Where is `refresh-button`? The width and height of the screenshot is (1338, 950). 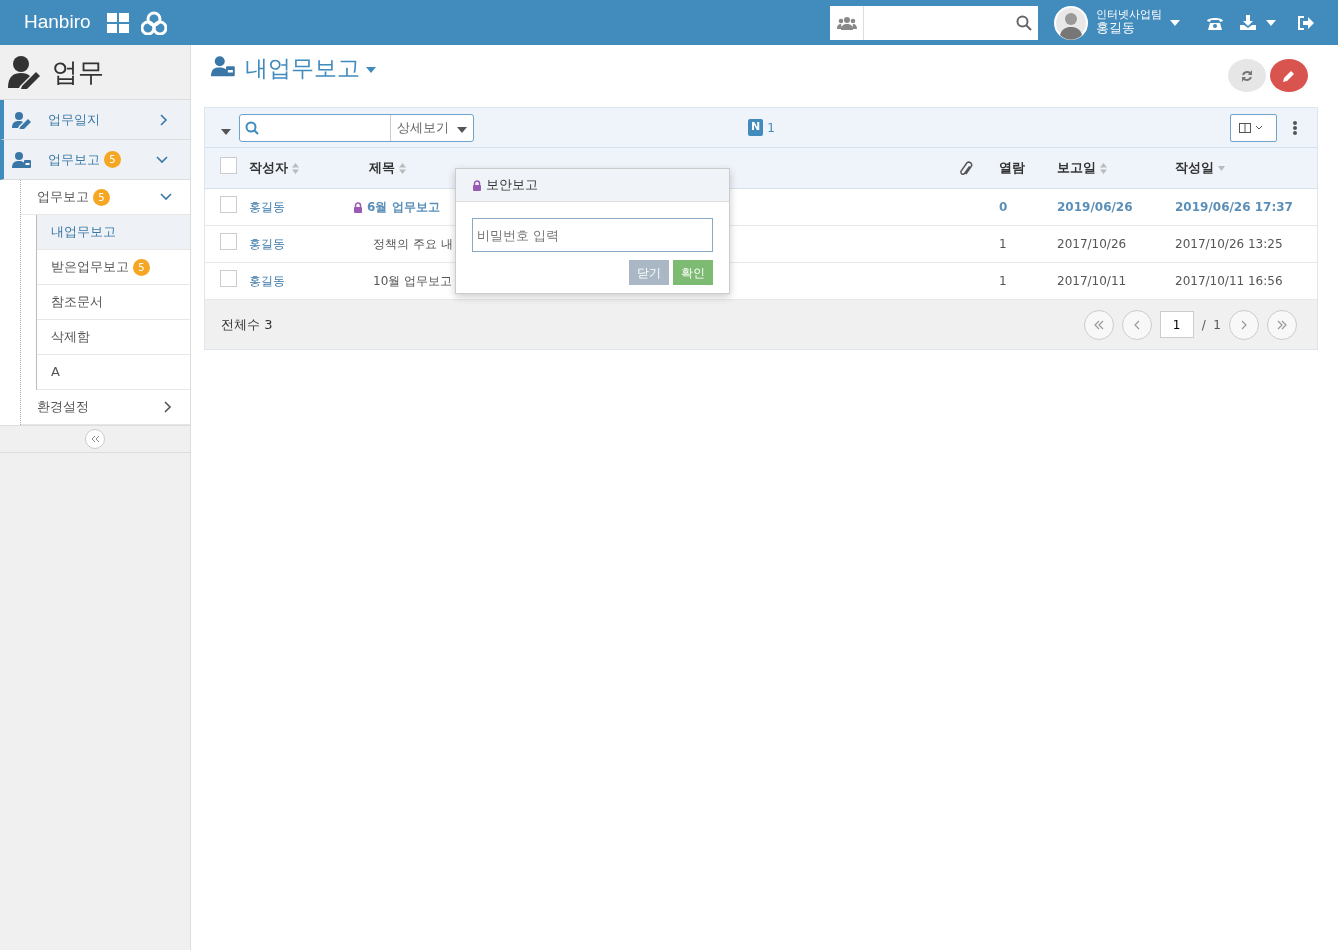 refresh-button is located at coordinates (1247, 75).